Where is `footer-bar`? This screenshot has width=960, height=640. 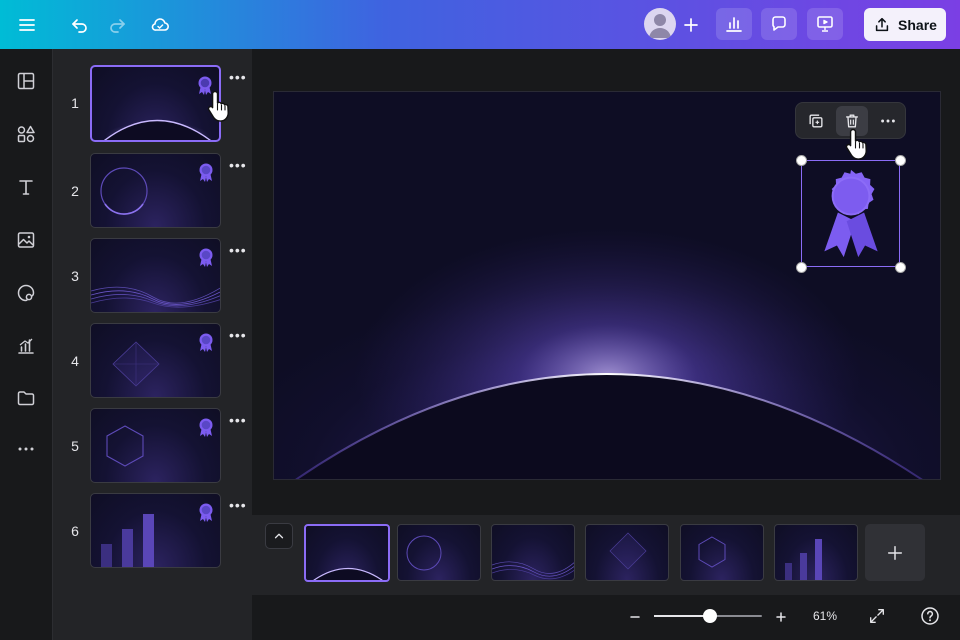 footer-bar is located at coordinates (606, 617).